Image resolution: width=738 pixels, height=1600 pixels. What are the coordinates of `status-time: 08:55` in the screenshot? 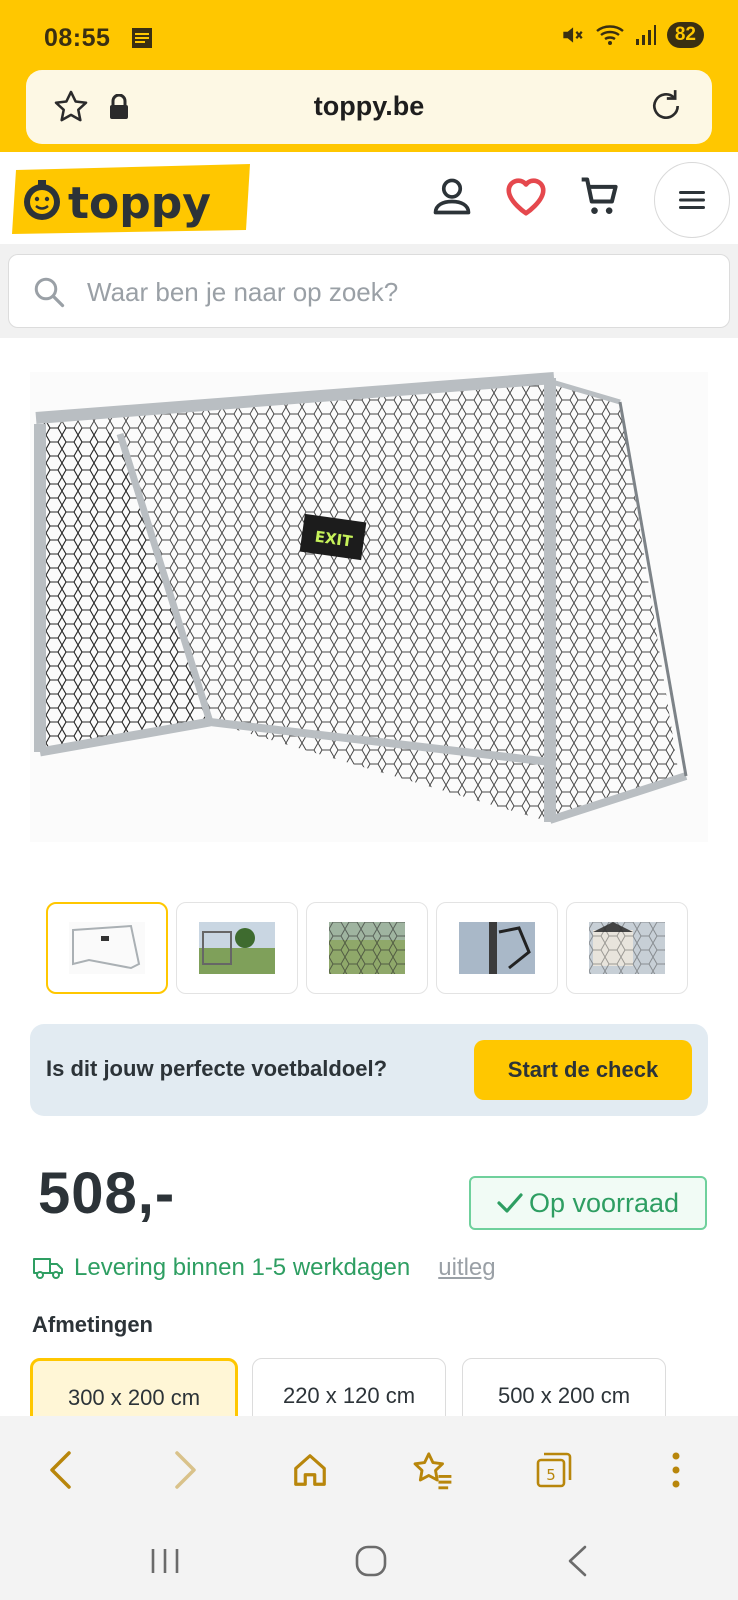 It's located at (77, 38).